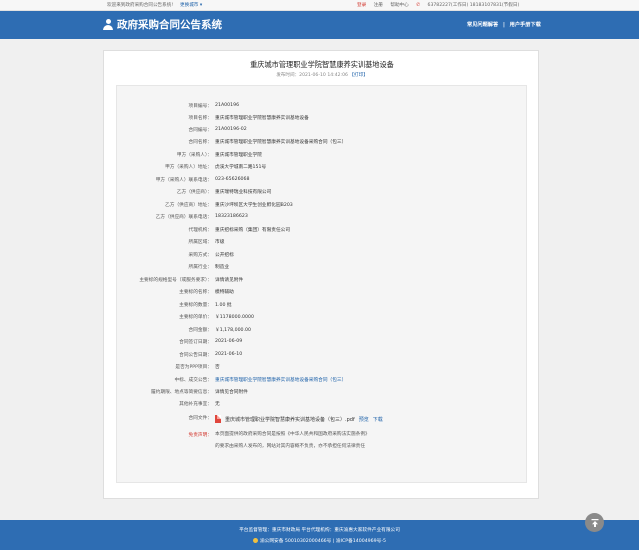 The height and width of the screenshot is (550, 639). What do you see at coordinates (473, 5) in the screenshot?
I see `phone-info: 63782227(工作日) 18183107831(节假日)` at bounding box center [473, 5].